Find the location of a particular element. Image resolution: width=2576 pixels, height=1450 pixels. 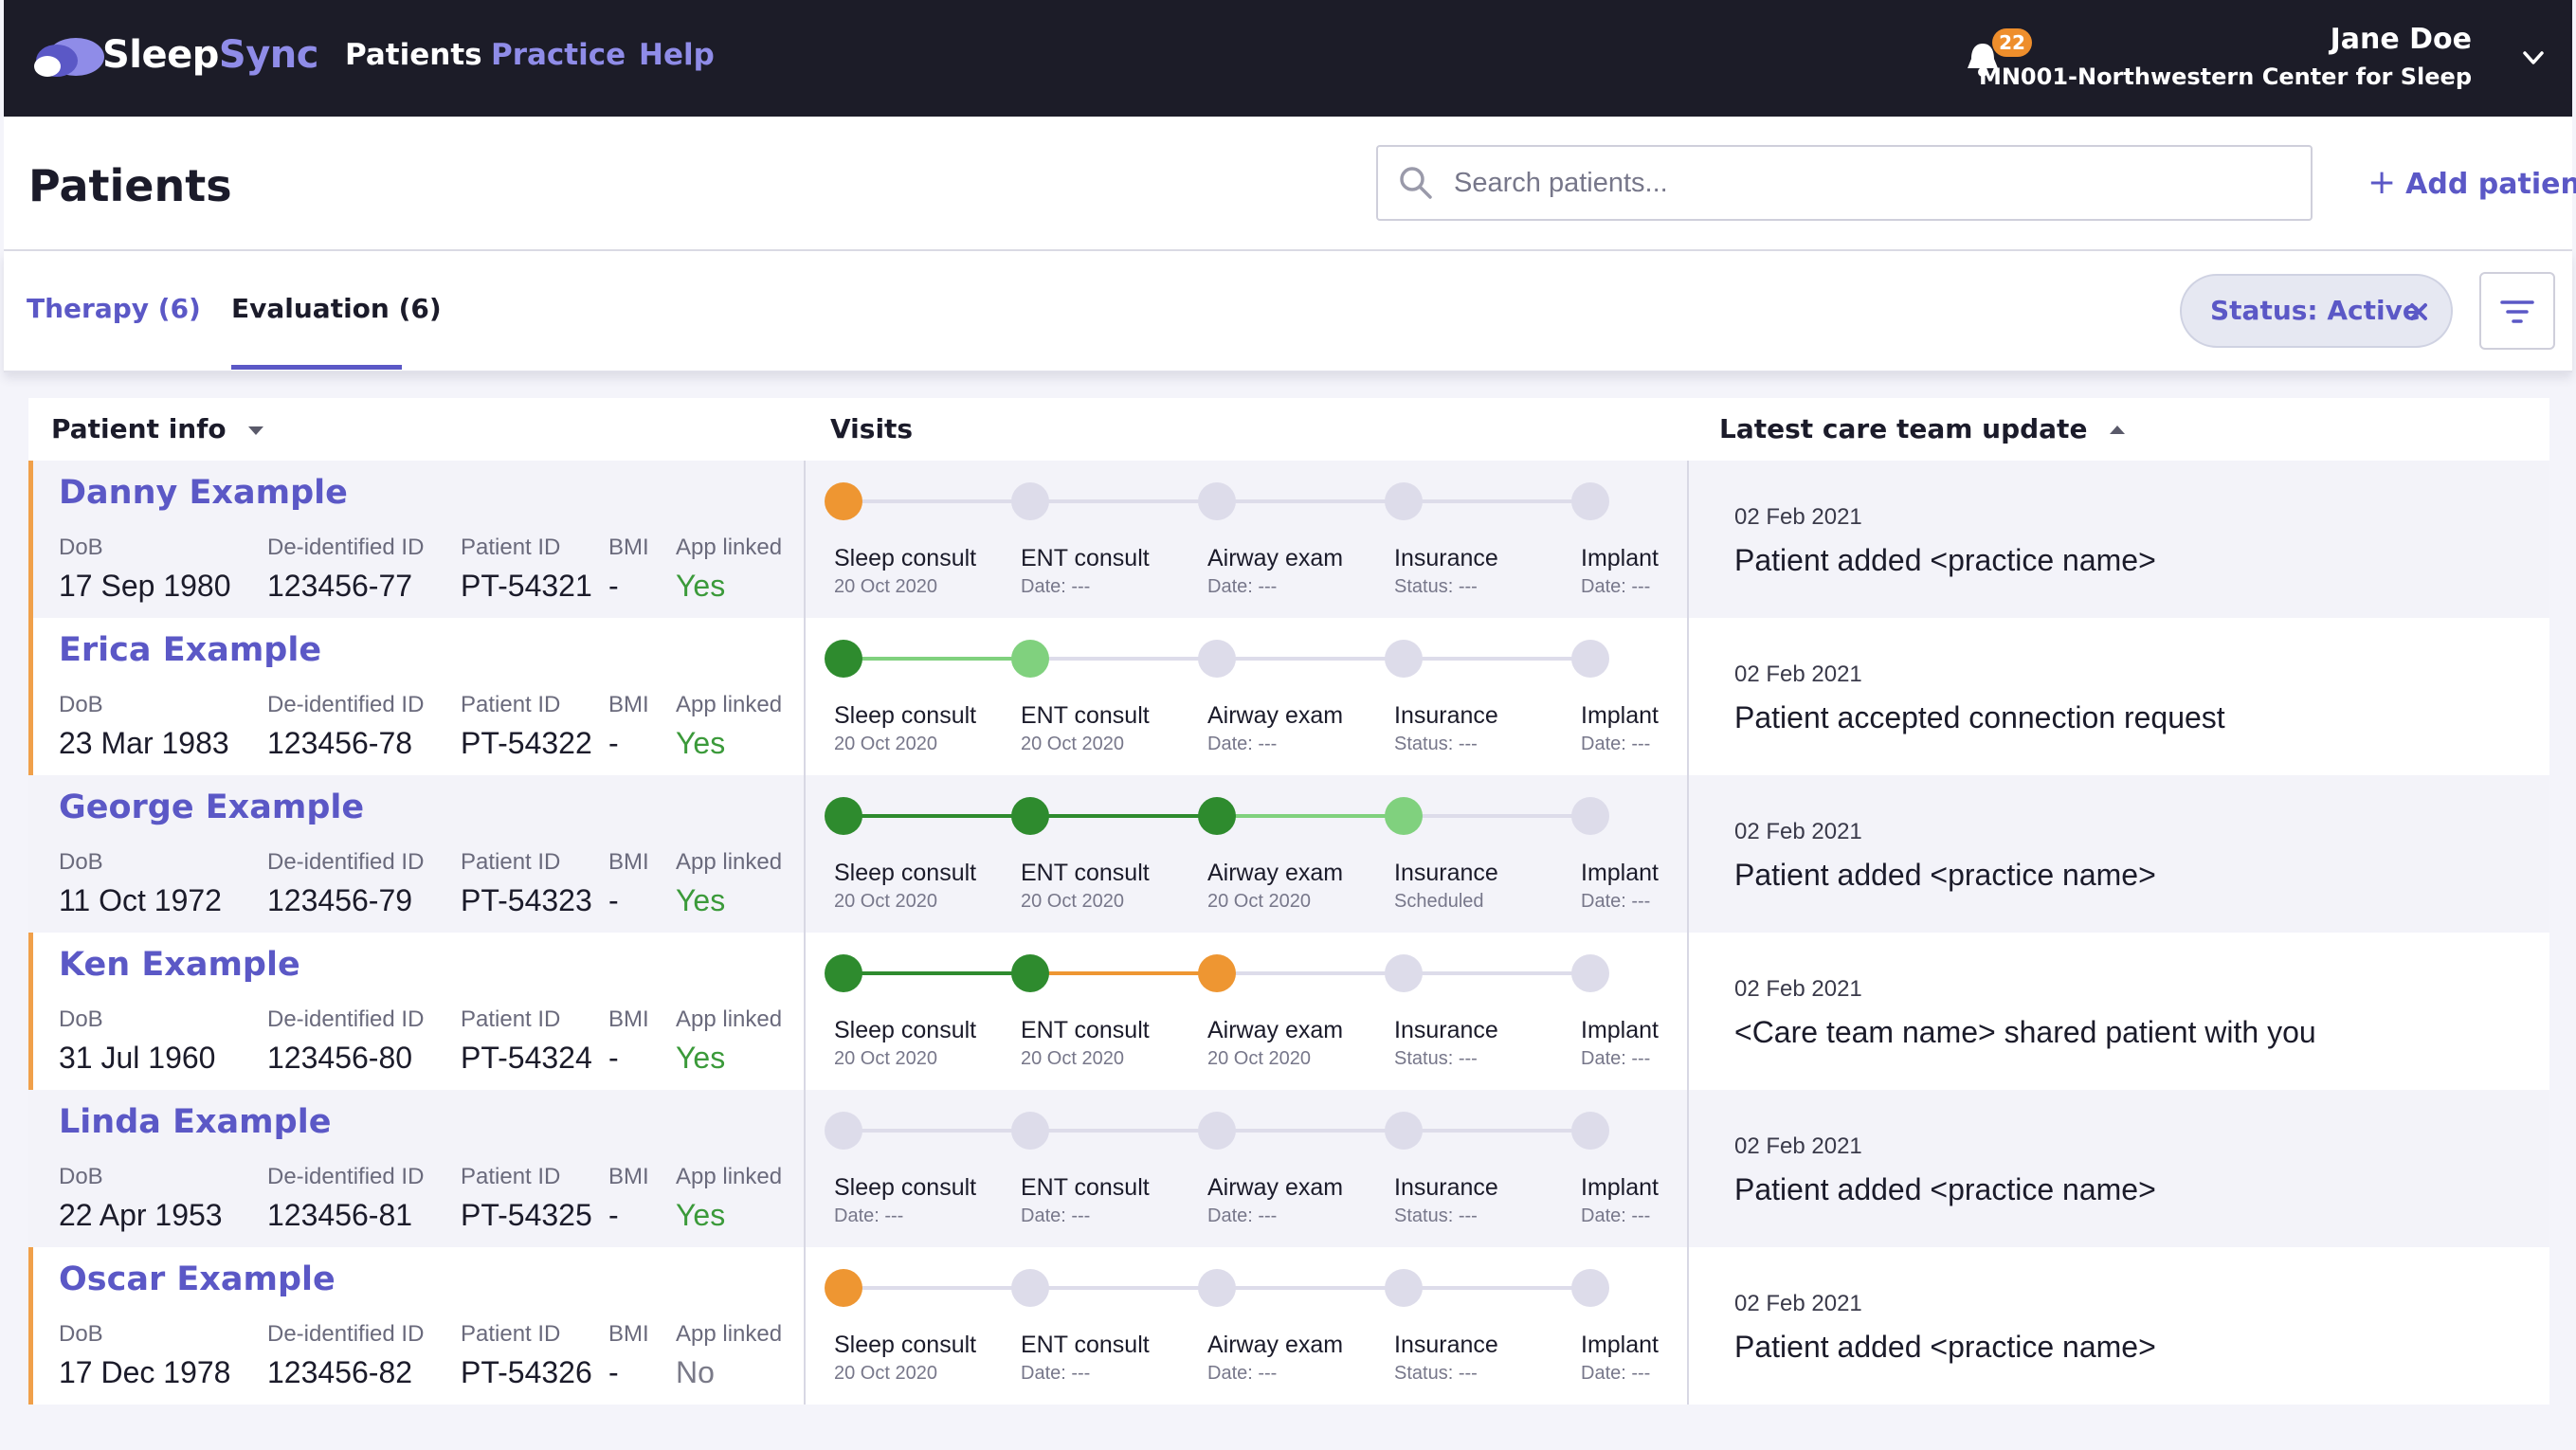

field-value: No is located at coordinates (695, 1372).